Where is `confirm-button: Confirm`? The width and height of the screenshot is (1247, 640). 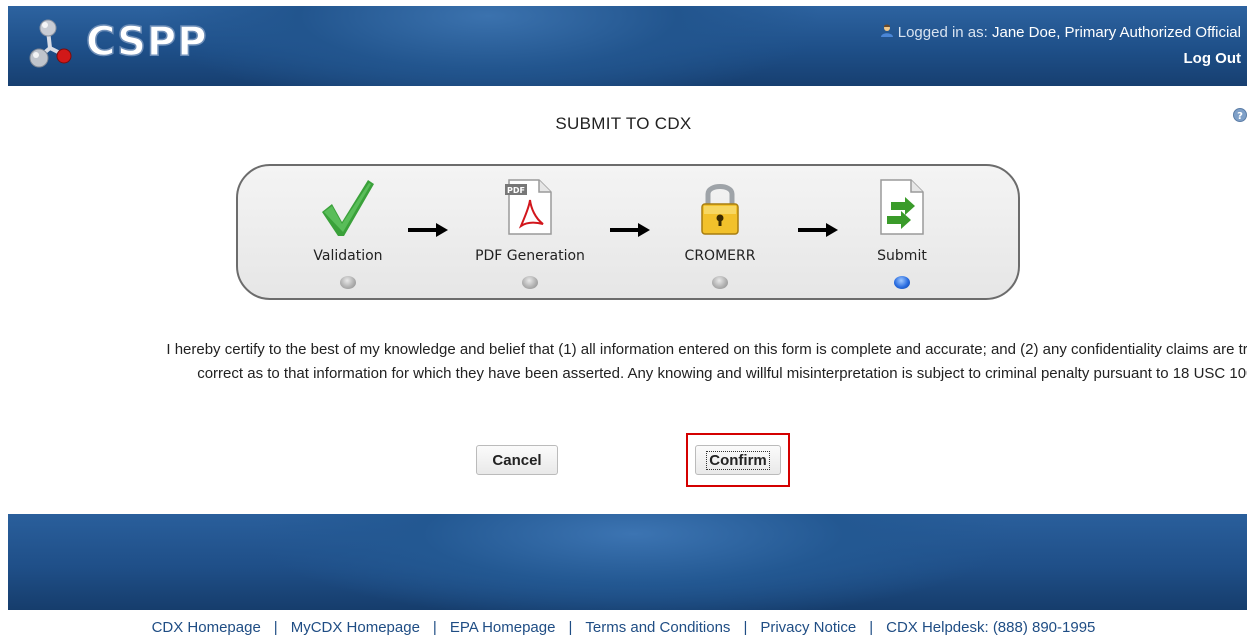
confirm-button: Confirm is located at coordinates (738, 460).